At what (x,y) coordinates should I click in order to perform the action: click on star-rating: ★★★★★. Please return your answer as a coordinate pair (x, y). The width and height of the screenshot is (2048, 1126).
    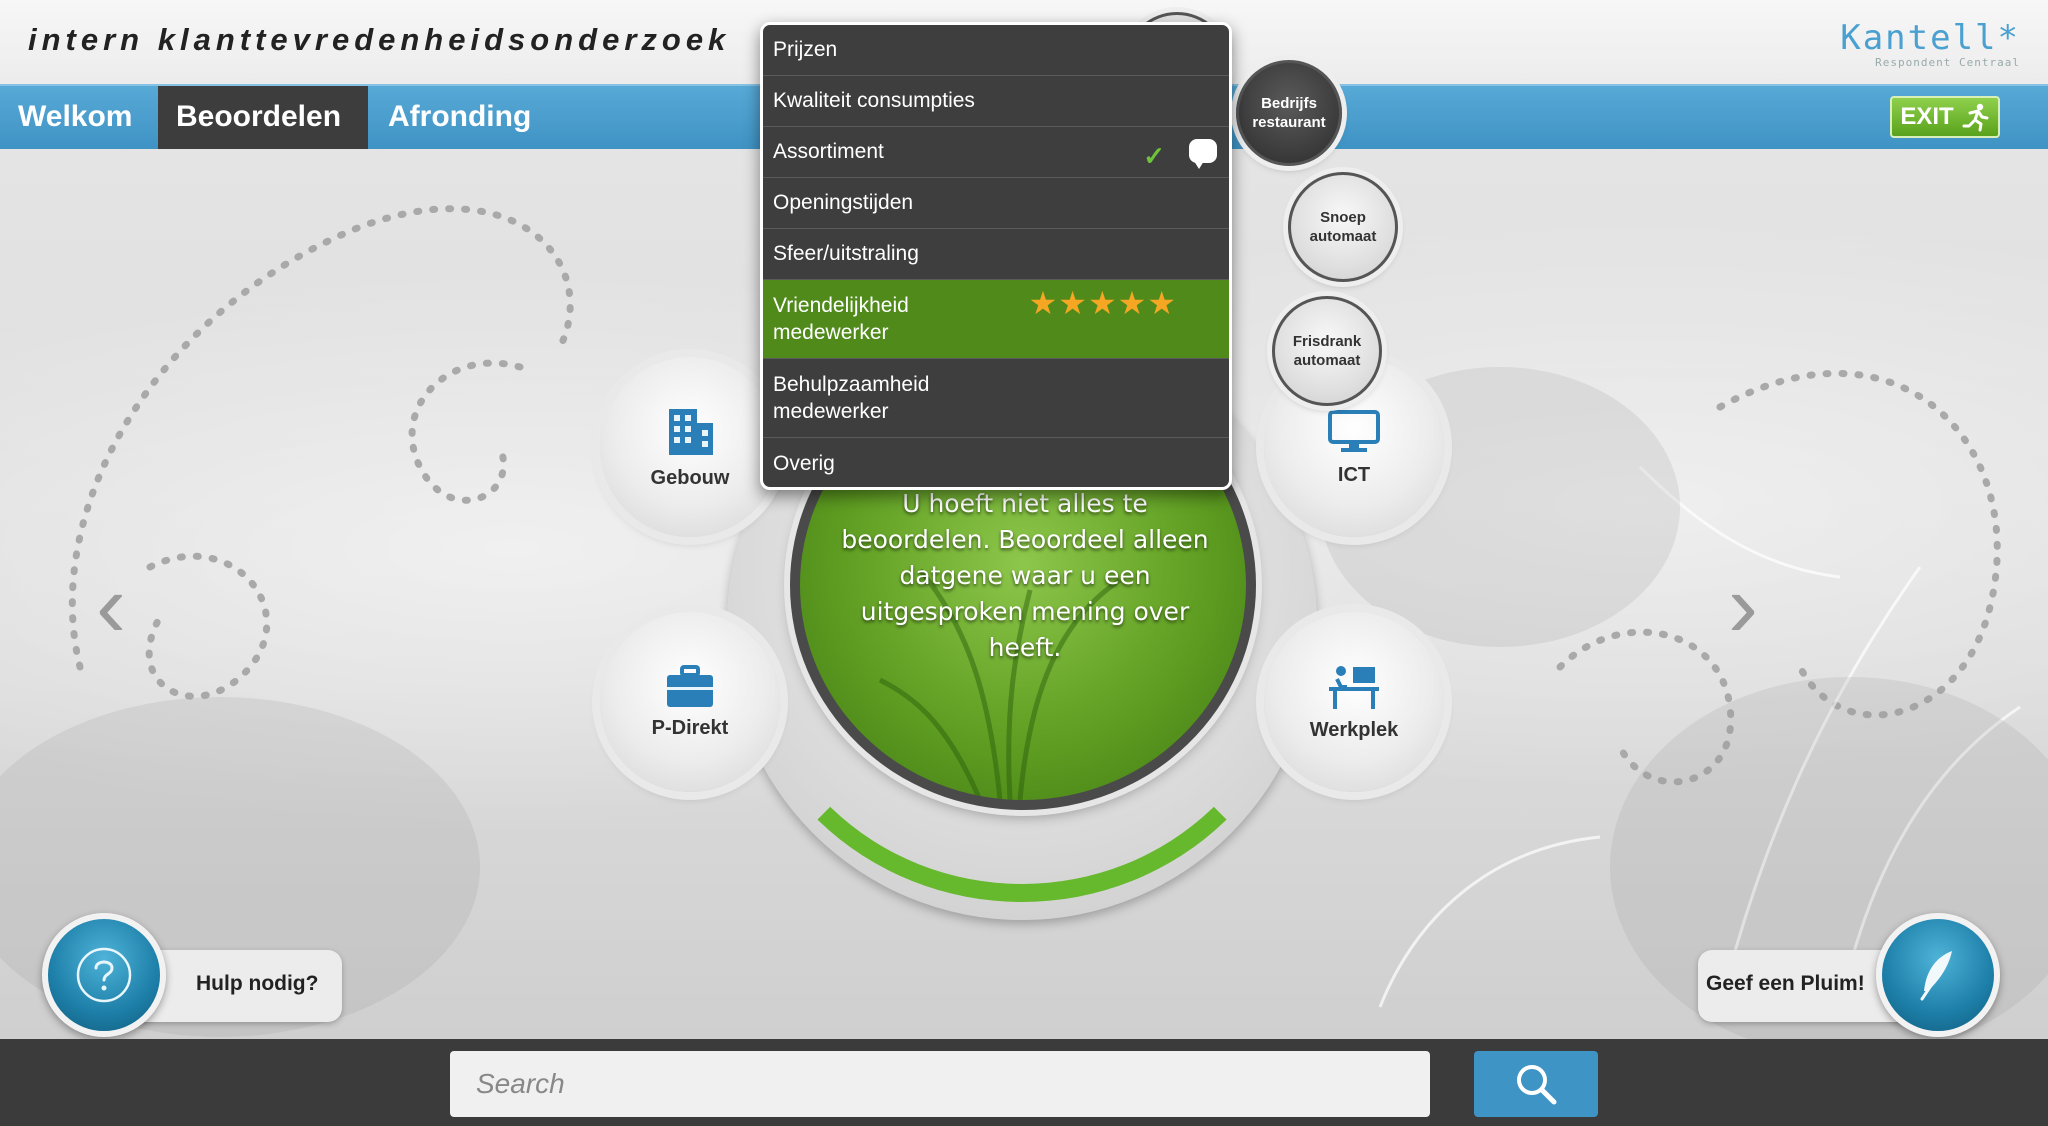
    Looking at the image, I should click on (1103, 303).